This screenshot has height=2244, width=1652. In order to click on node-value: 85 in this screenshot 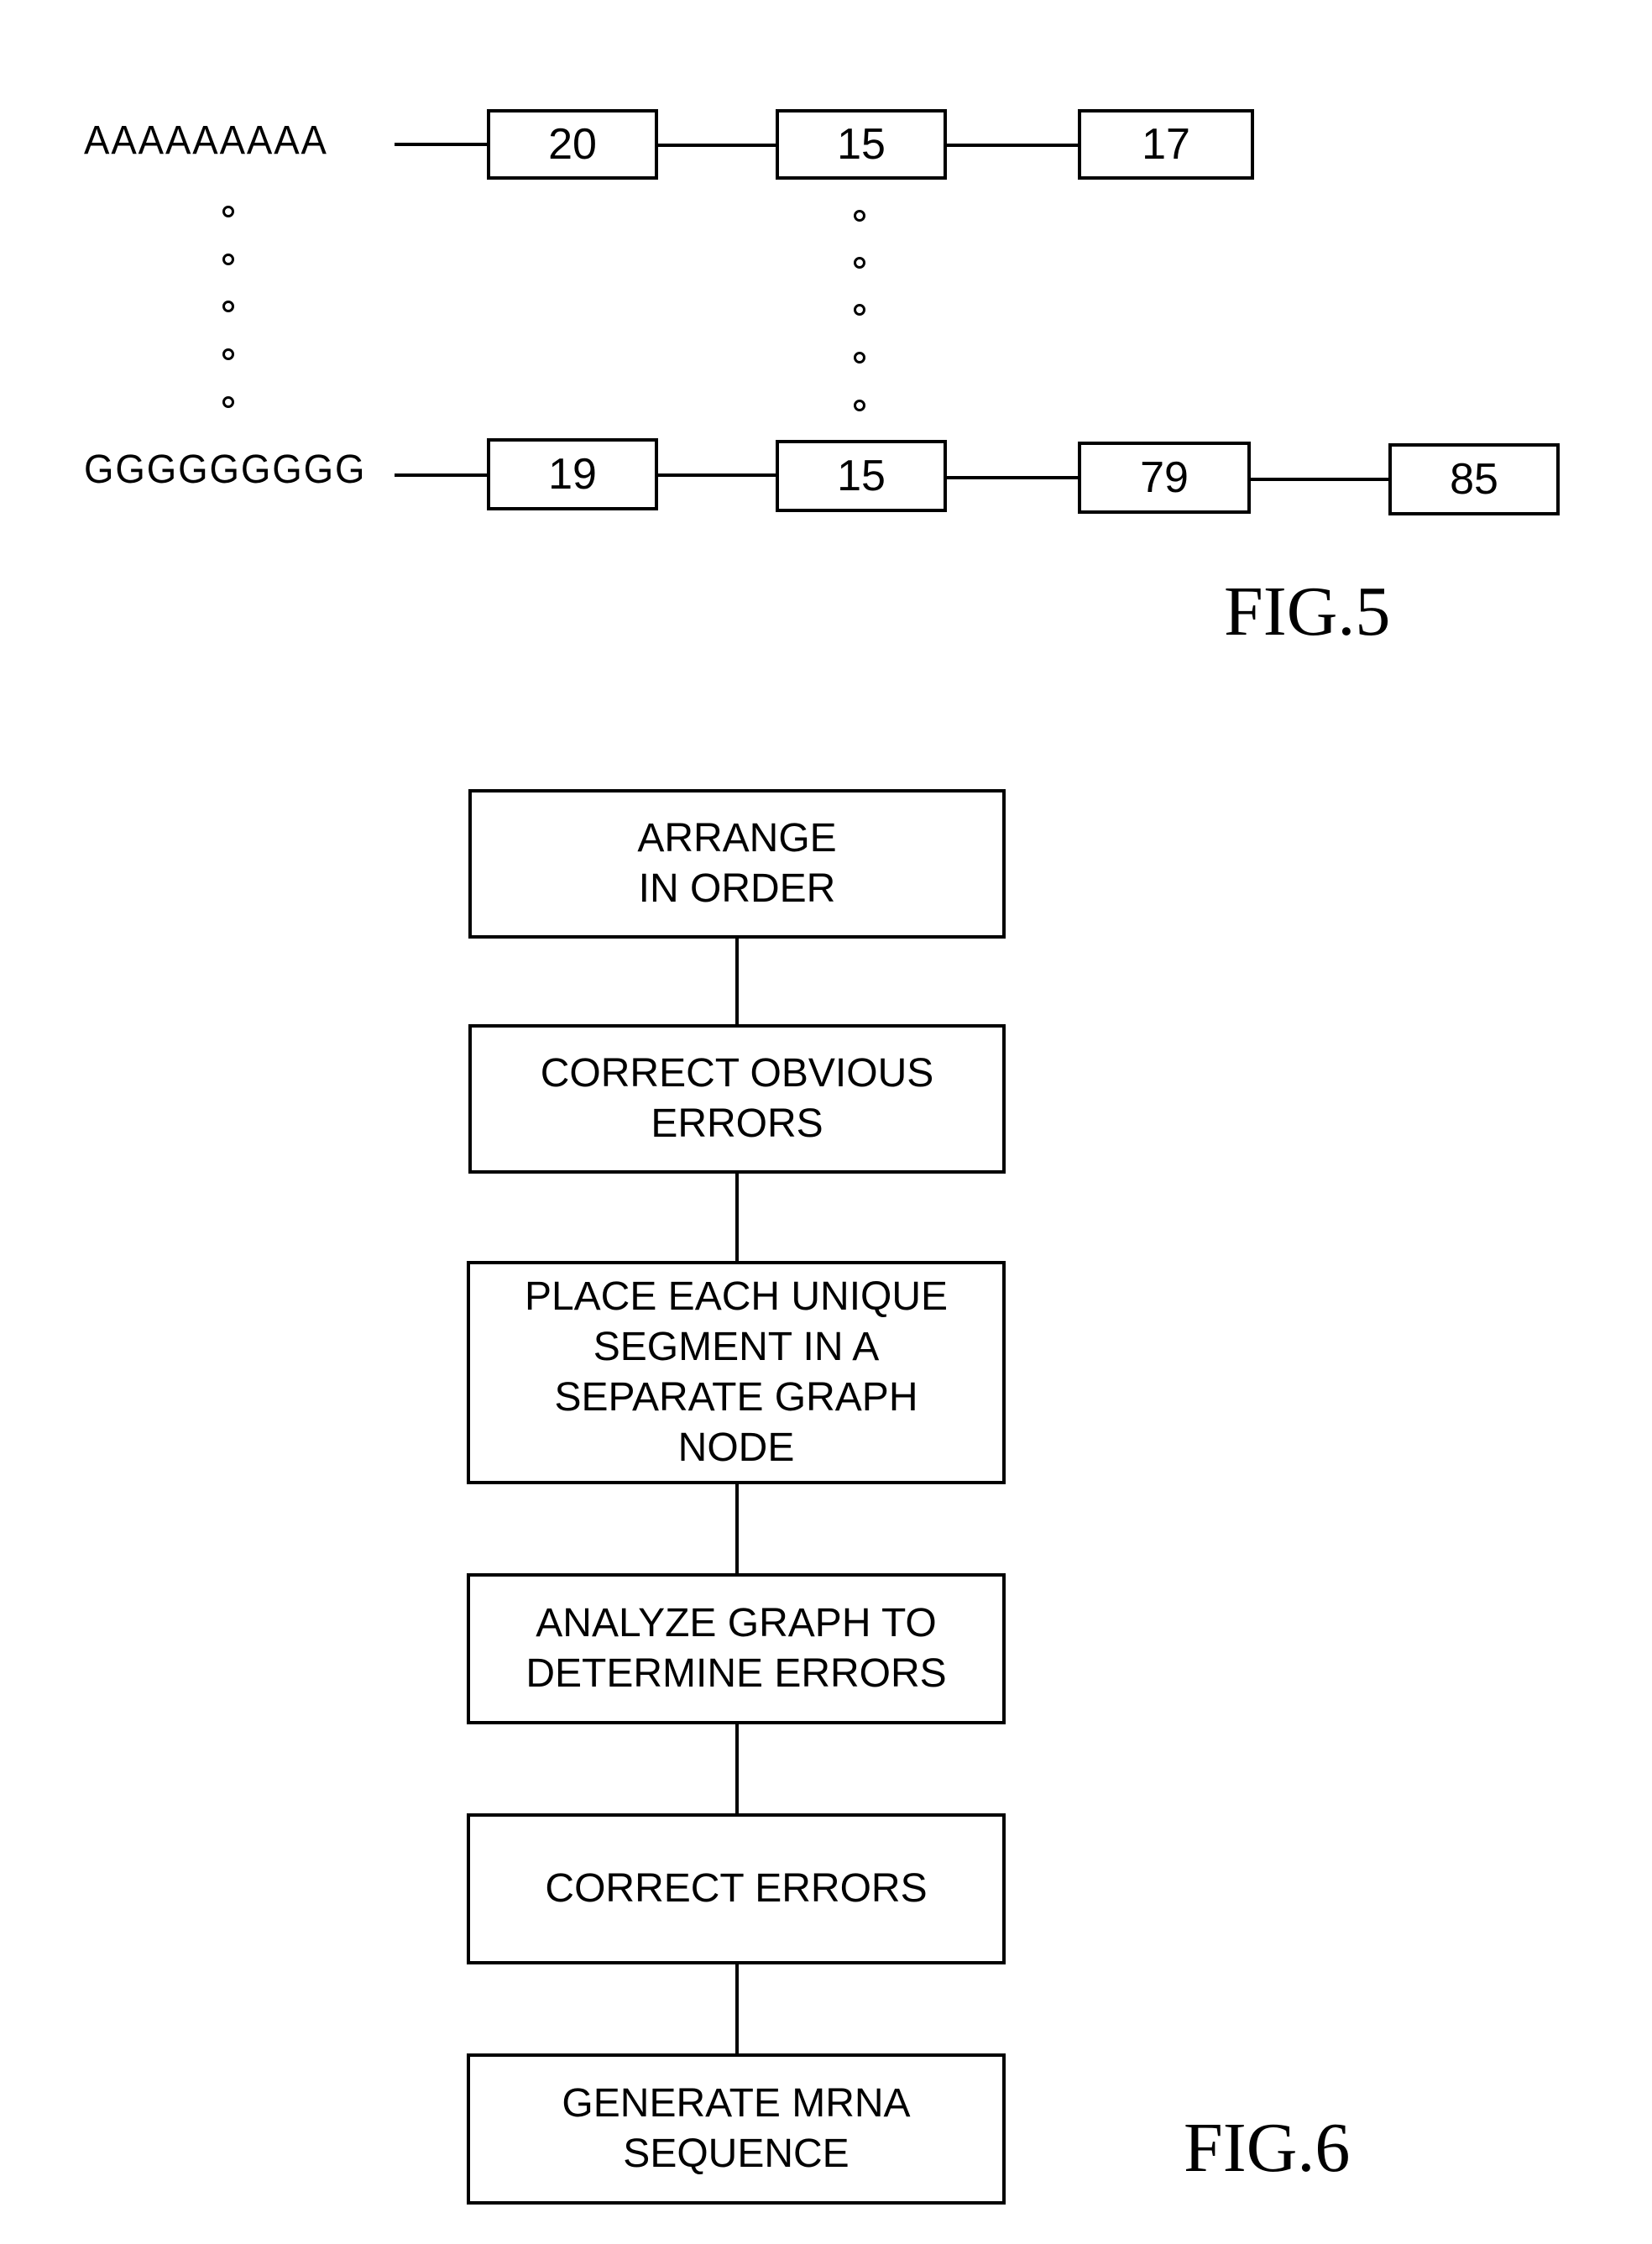, I will do `click(1474, 479)`.